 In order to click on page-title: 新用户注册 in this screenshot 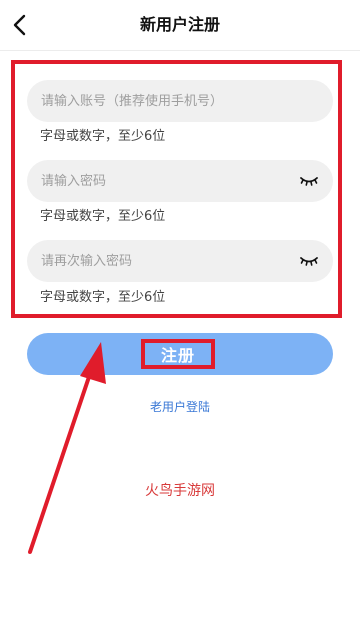, I will do `click(179, 24)`.